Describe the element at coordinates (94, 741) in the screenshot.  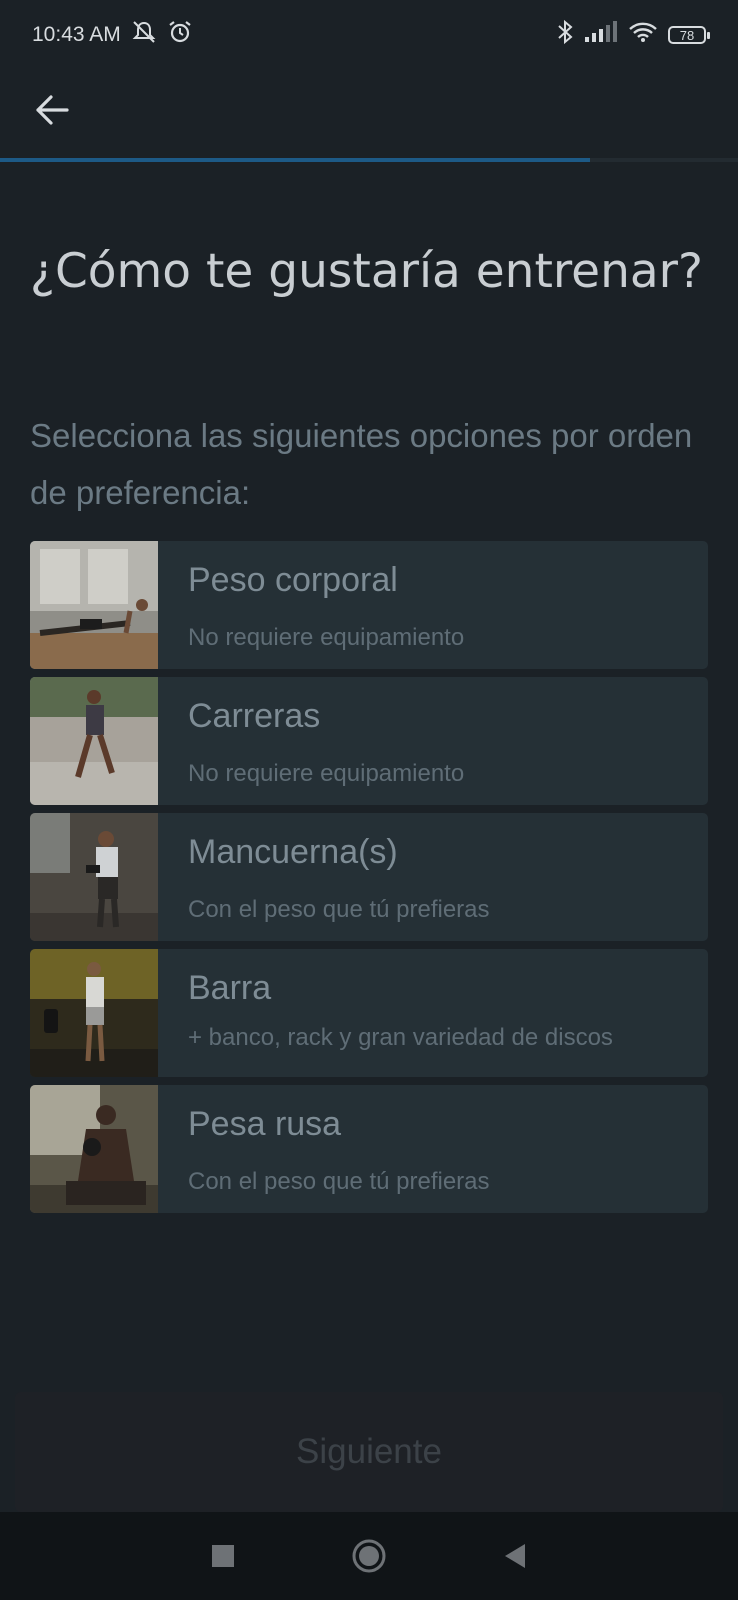
I see `running-image` at that location.